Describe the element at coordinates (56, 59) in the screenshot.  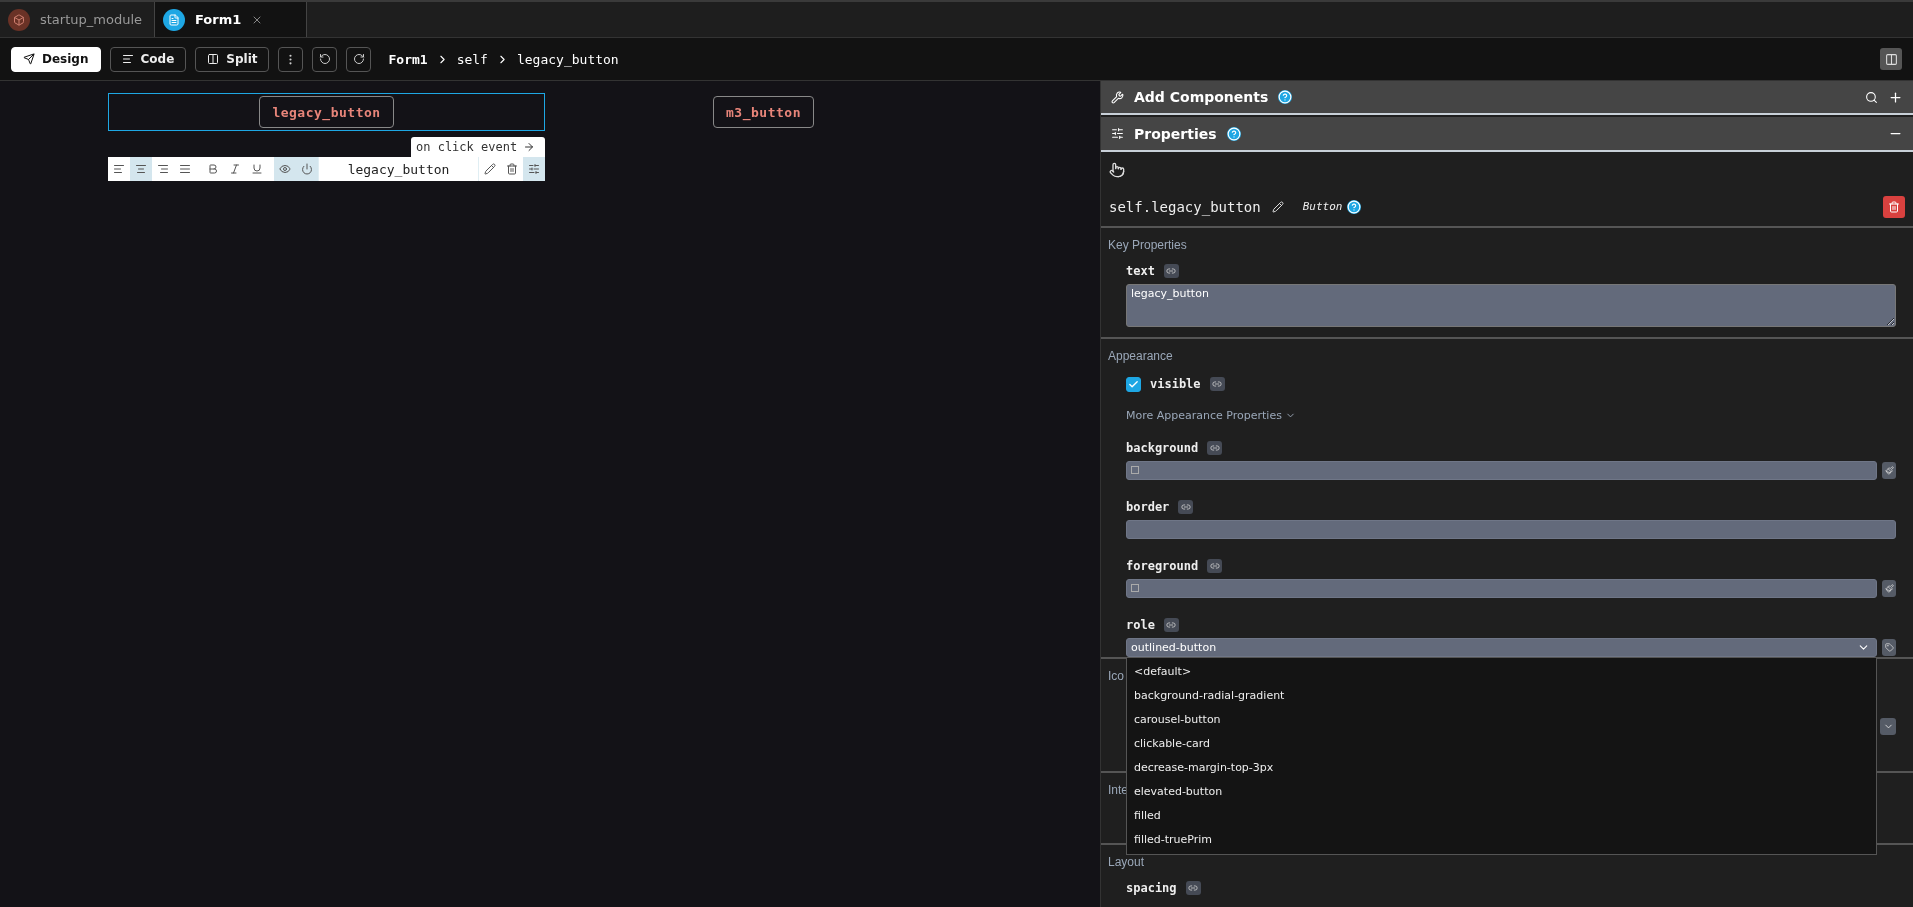
I see `mode-button: Design` at that location.